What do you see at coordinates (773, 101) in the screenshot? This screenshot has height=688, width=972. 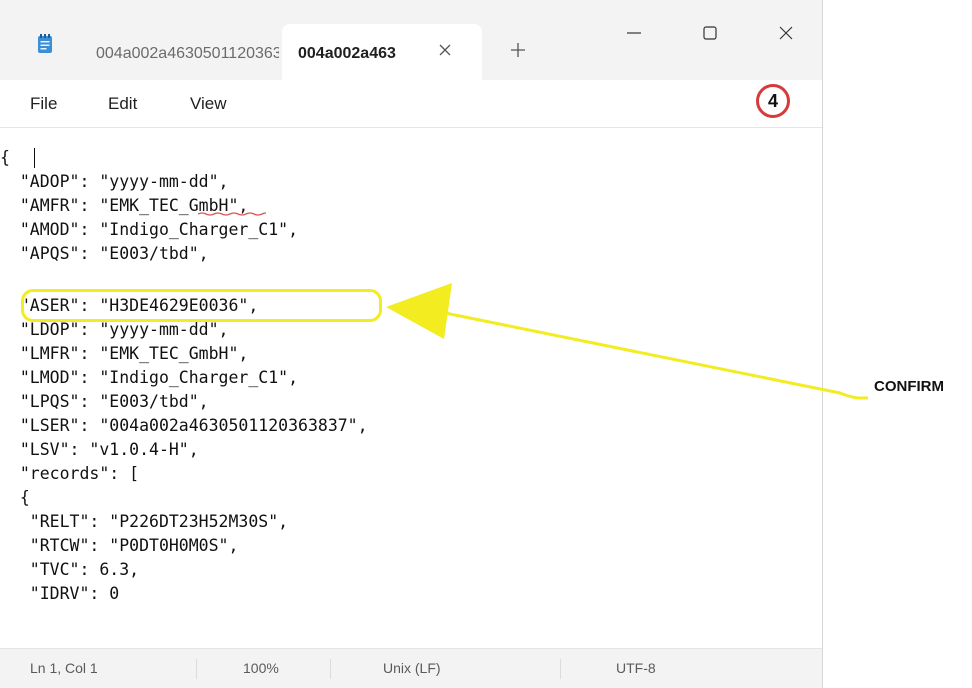 I see `callout-badge: 4` at bounding box center [773, 101].